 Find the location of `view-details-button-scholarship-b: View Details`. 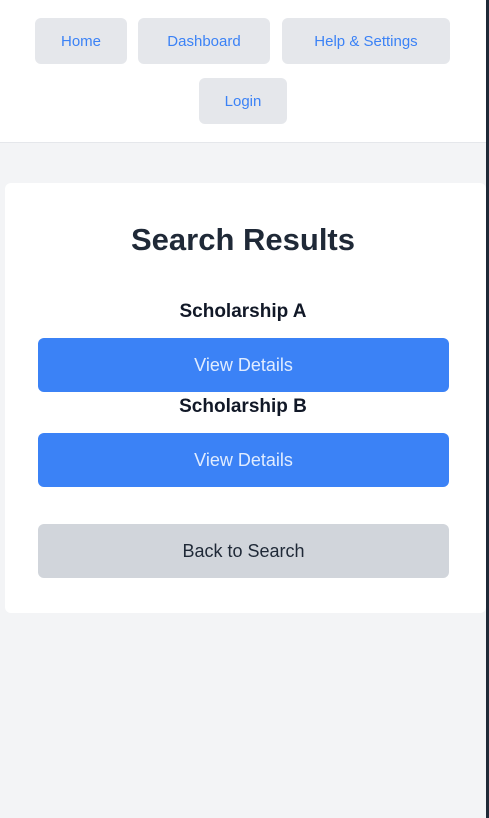

view-details-button-scholarship-b: View Details is located at coordinates (243, 460).